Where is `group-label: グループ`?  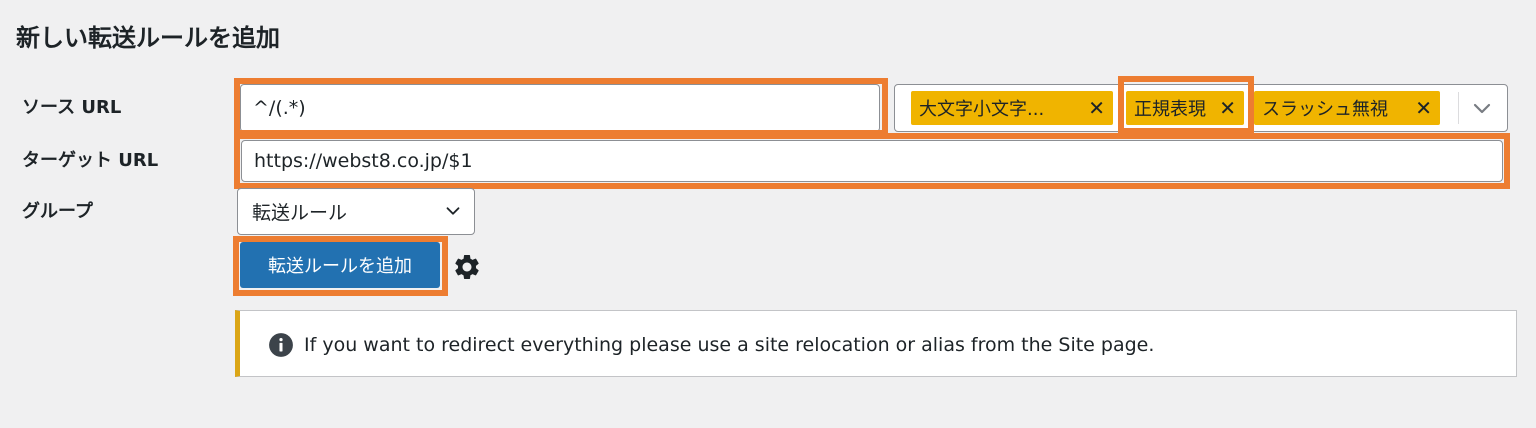 group-label: グループ is located at coordinates (57, 211).